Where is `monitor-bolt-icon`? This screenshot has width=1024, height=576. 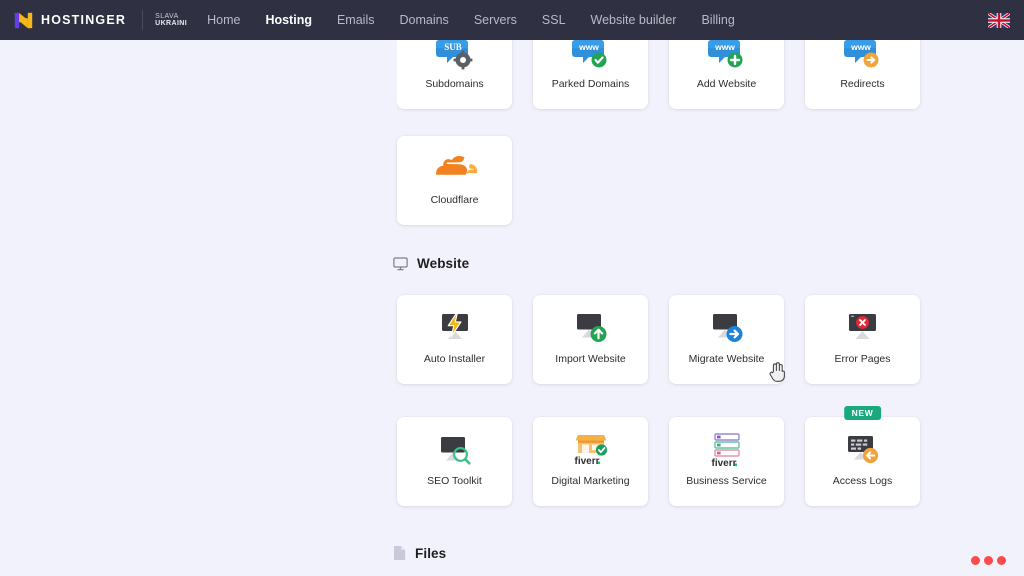
monitor-bolt-icon is located at coordinates (455, 328).